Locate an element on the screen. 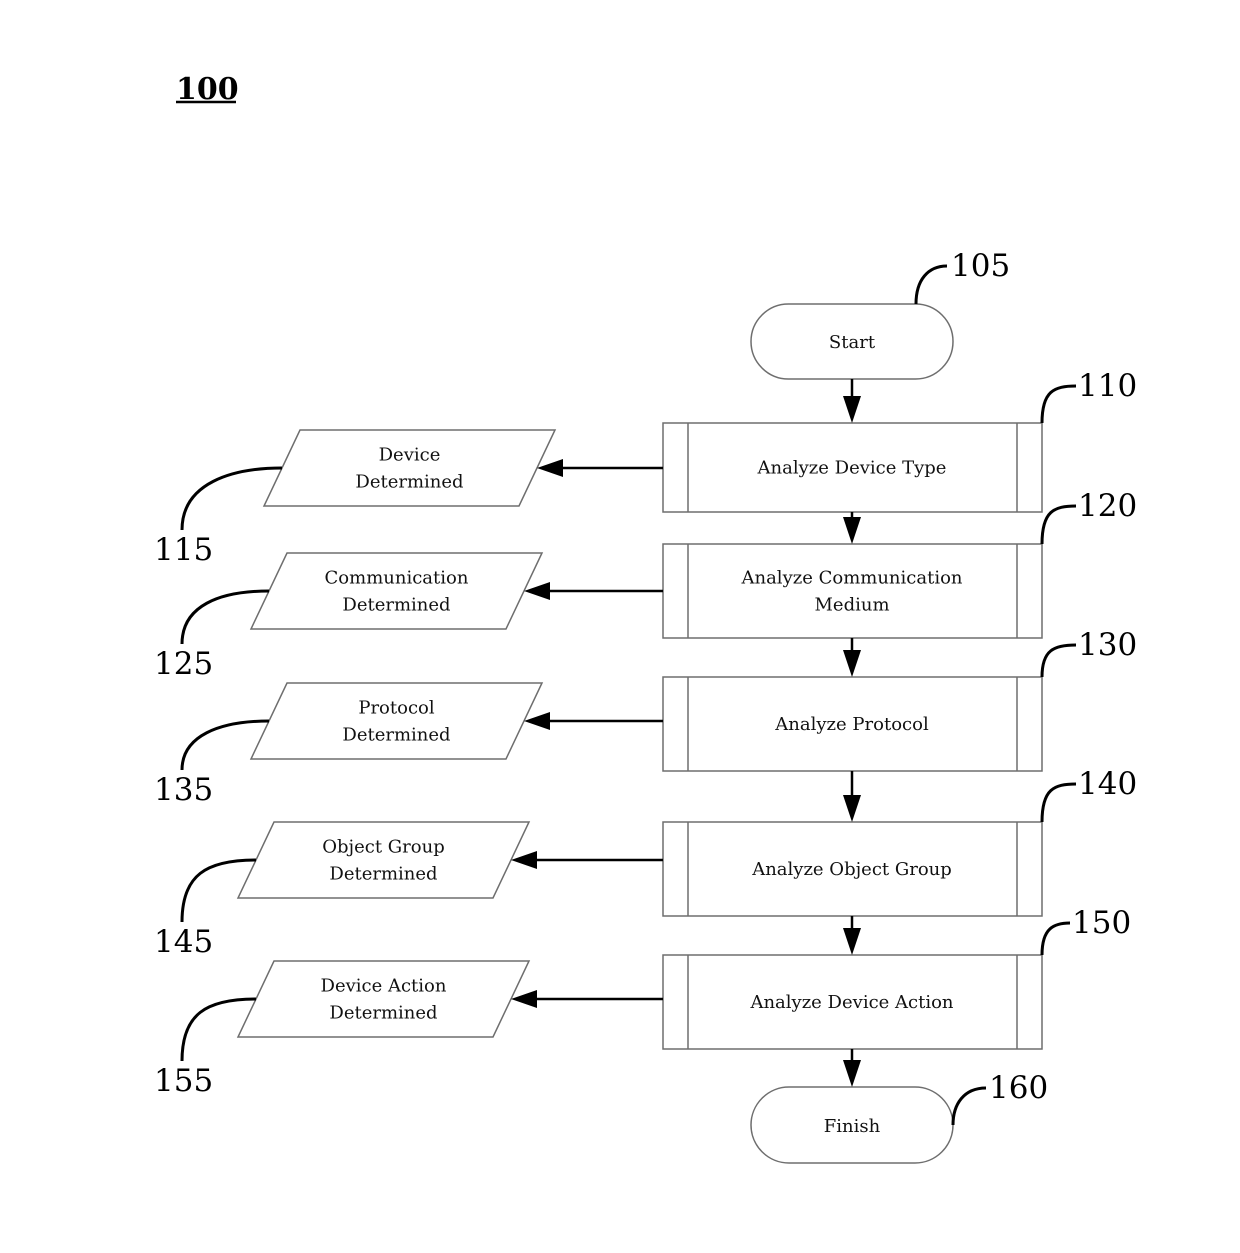  process-box-label: Analyze Communication is located at coordinates (851, 578).